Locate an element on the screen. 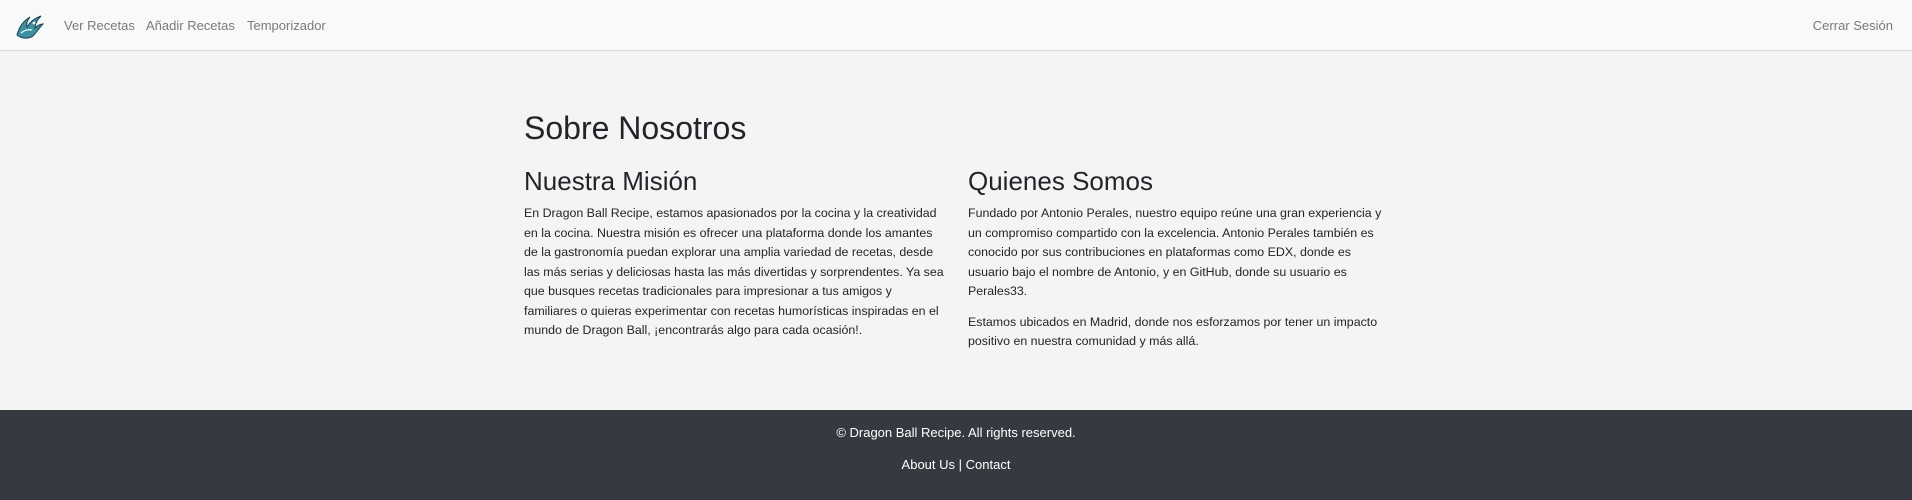 This screenshot has height=500, width=1912. nav-link-anadir-recetas: Añadir Recetas is located at coordinates (190, 25).